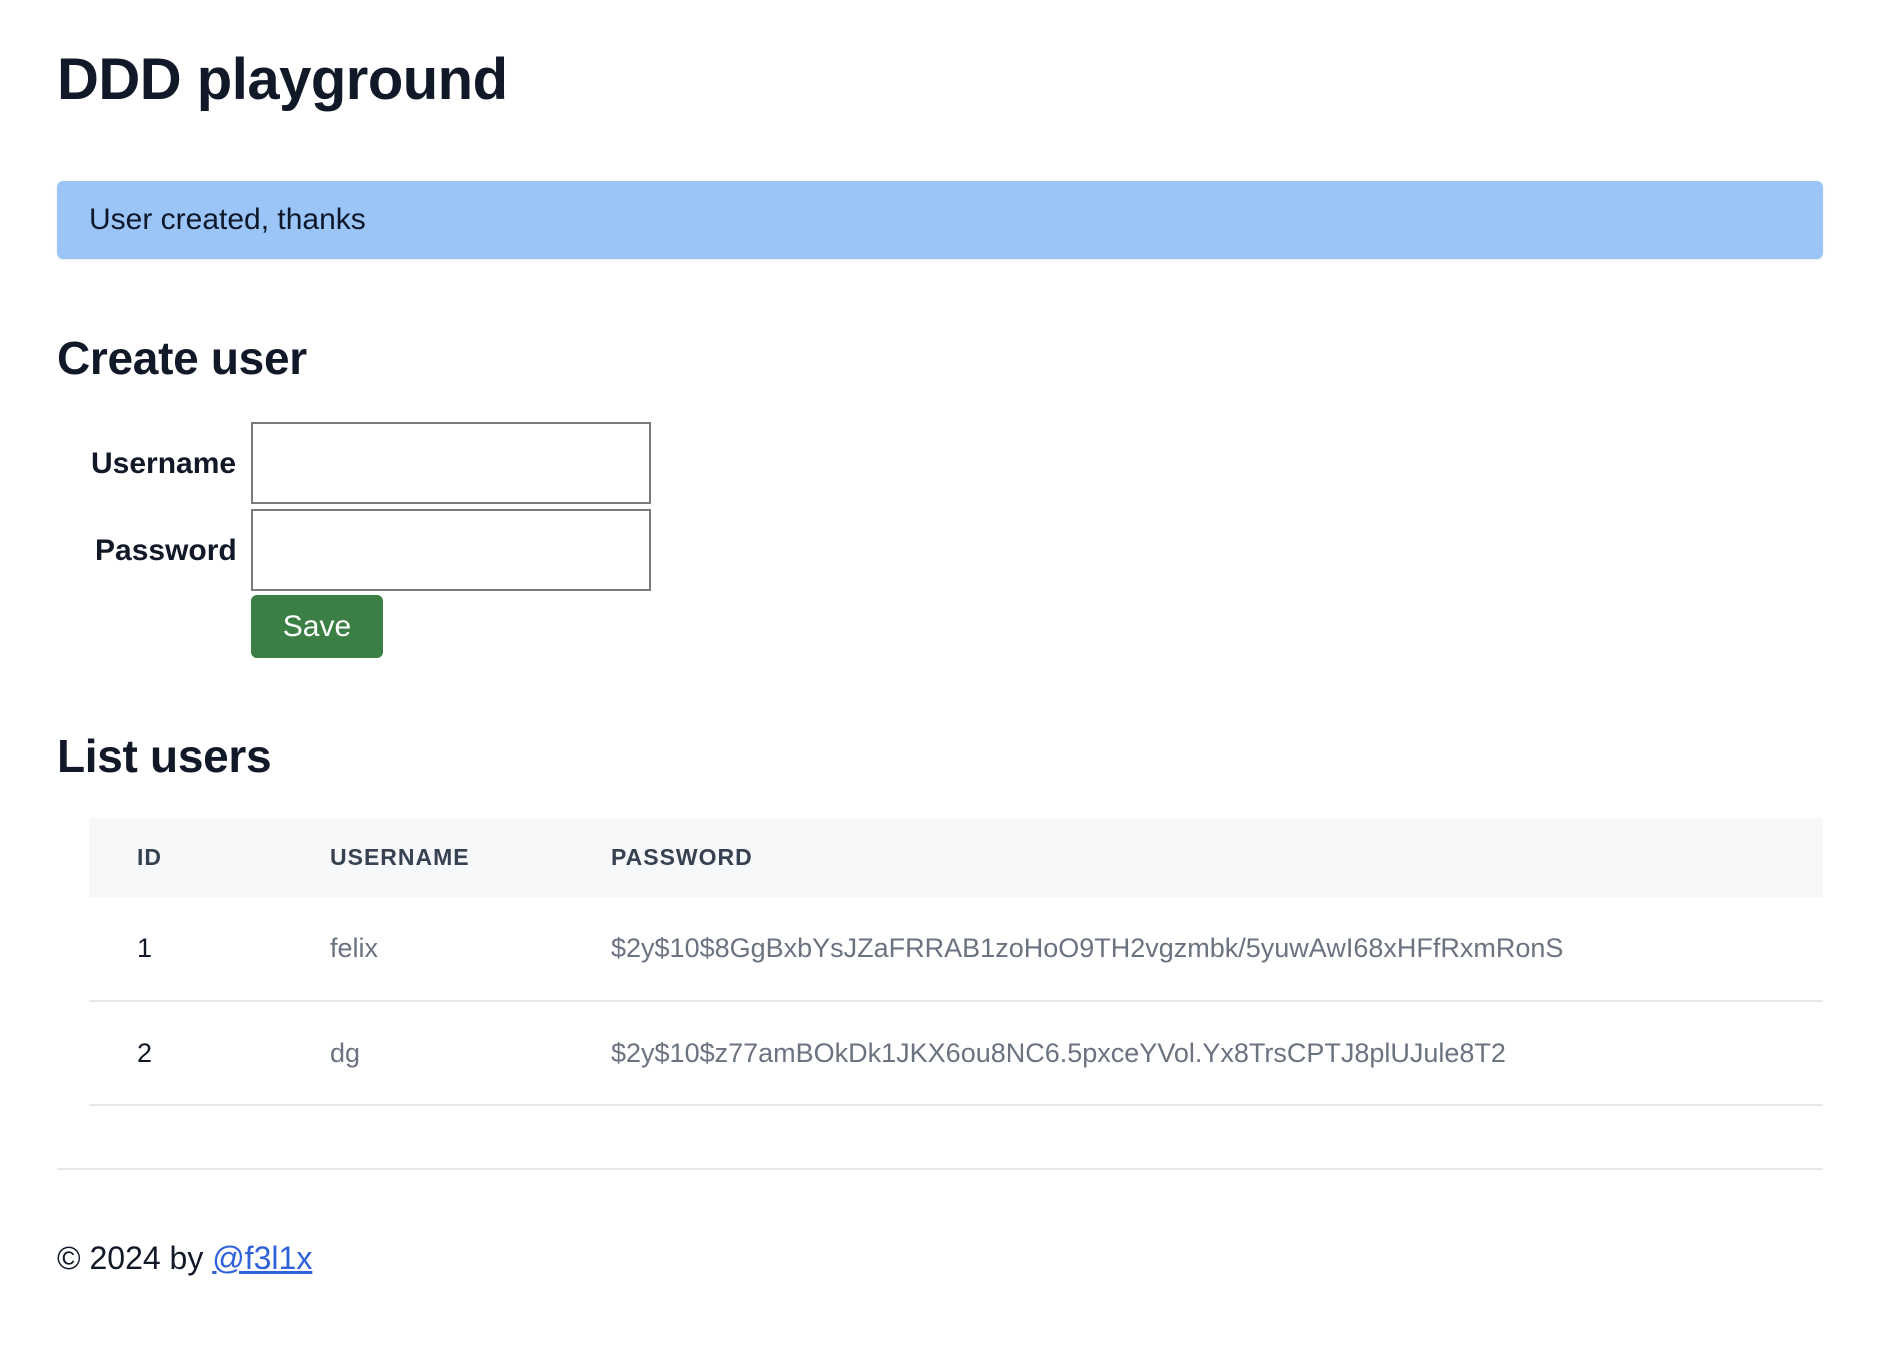  What do you see at coordinates (145, 948) in the screenshot?
I see `cell-id: 1` at bounding box center [145, 948].